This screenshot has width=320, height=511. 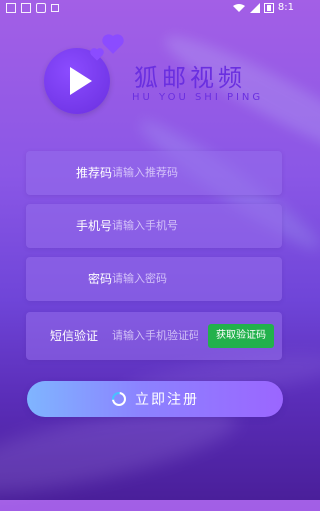 I want to click on heart-icon, so click(x=113, y=45).